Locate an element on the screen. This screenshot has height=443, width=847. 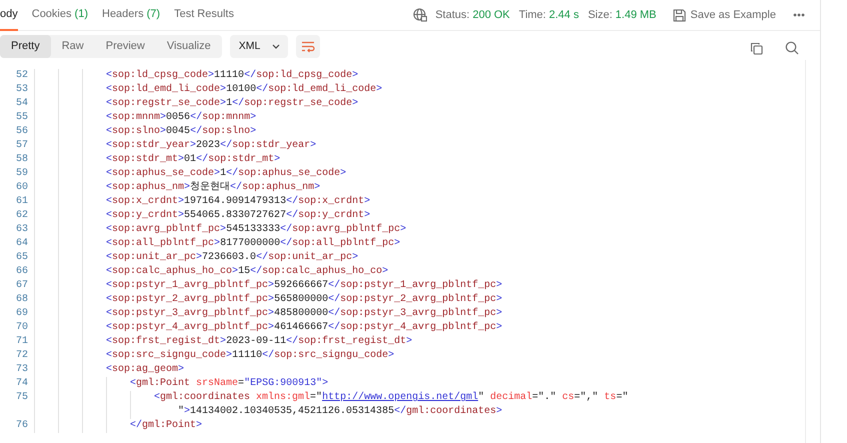
code-line: <sop:y_crdnt>554065.8330727627</sop:y_crdnt> is located at coordinates (239, 216).